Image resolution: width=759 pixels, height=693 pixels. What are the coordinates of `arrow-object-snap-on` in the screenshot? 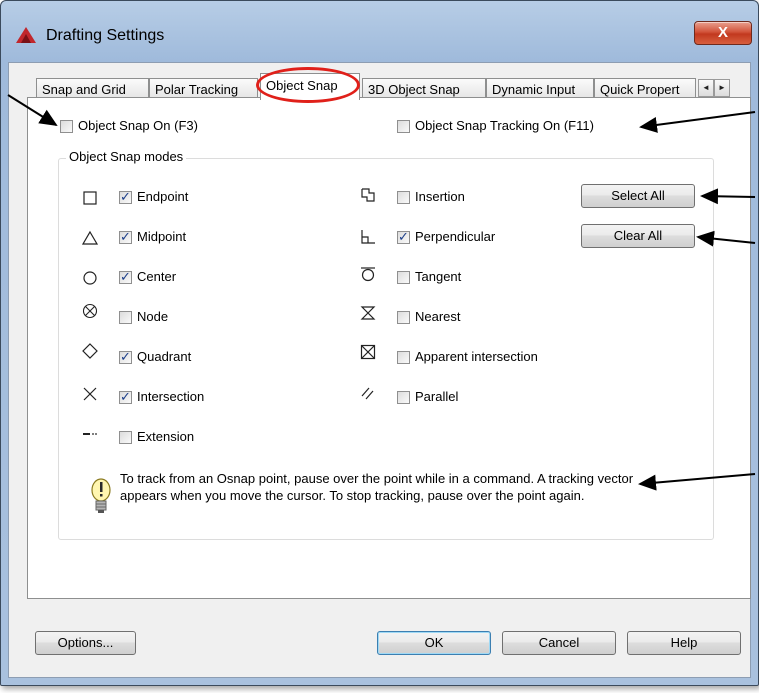 It's located at (32, 110).